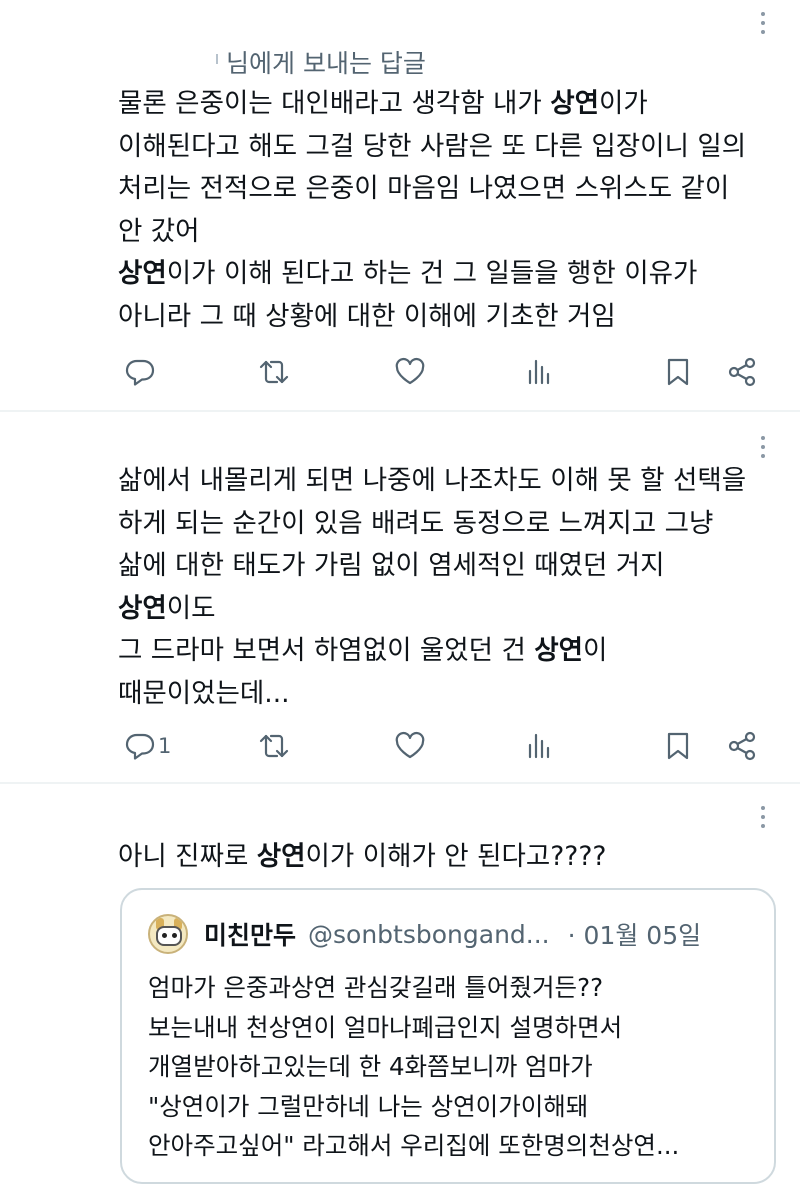 This screenshot has height=1200, width=800. What do you see at coordinates (400, 783) in the screenshot?
I see `divider` at bounding box center [400, 783].